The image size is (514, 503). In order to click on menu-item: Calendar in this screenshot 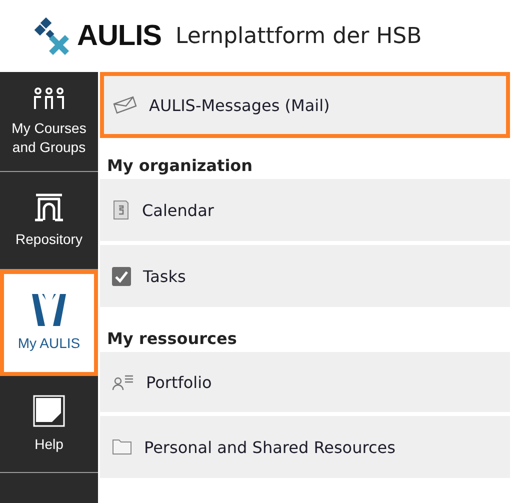, I will do `click(305, 210)`.